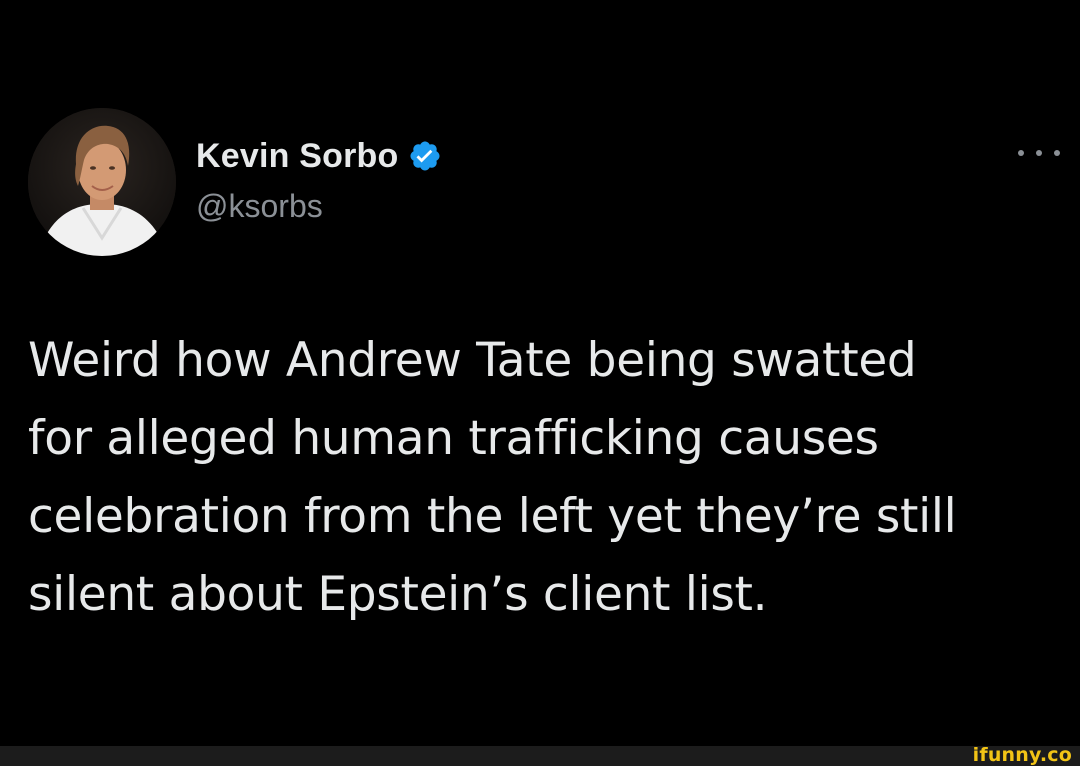 This screenshot has width=1080, height=766. I want to click on watermark-logo: ifunny.co, so click(1022, 755).